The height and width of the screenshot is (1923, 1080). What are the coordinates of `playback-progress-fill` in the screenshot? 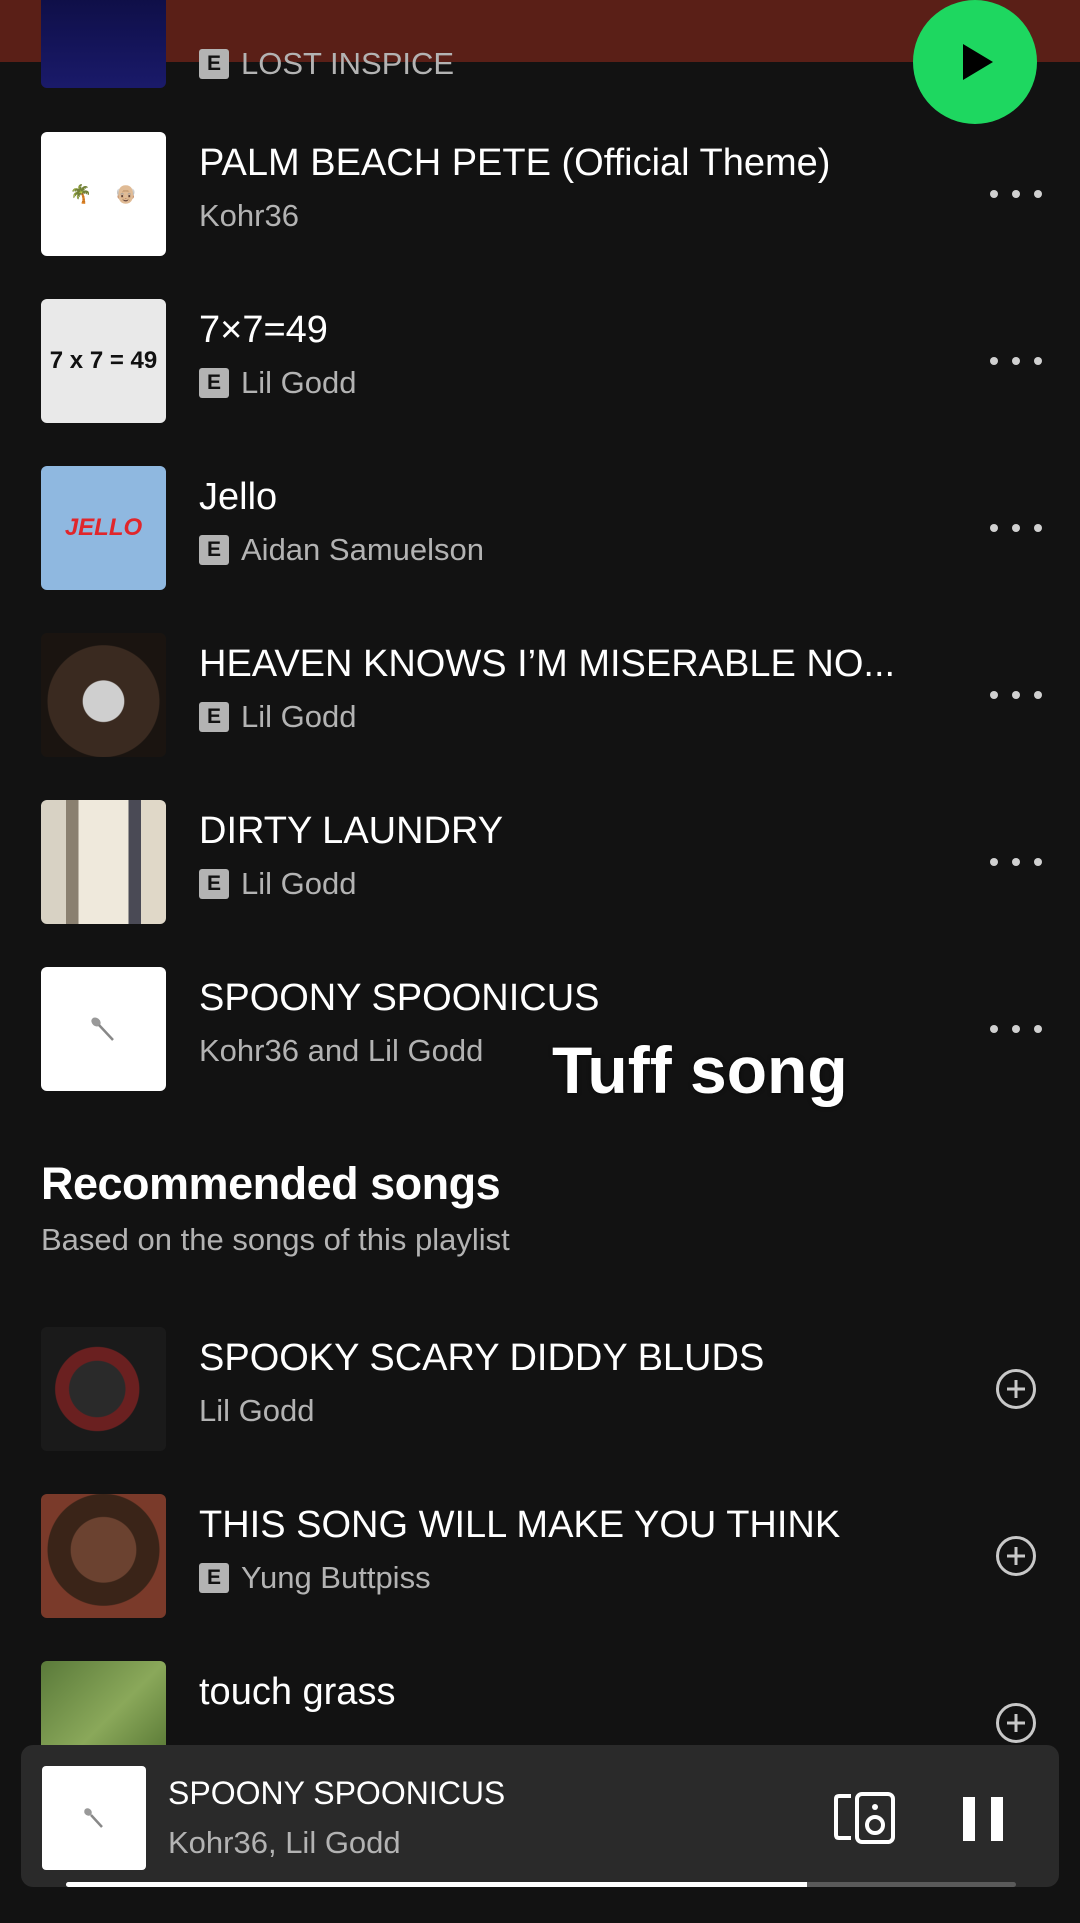 It's located at (436, 1884).